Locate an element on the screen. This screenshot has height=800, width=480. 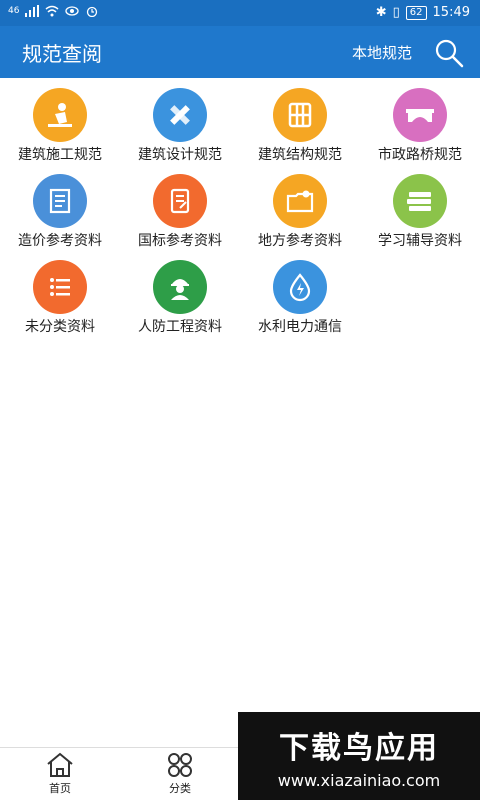
category-label: 未分类资料 is located at coordinates (60, 327).